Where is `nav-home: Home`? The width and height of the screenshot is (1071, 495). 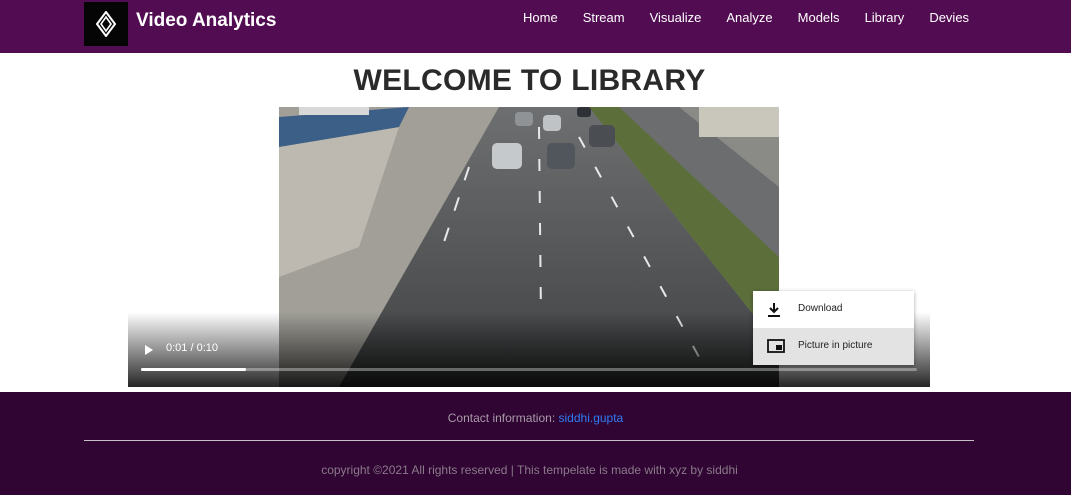
nav-home: Home is located at coordinates (540, 19).